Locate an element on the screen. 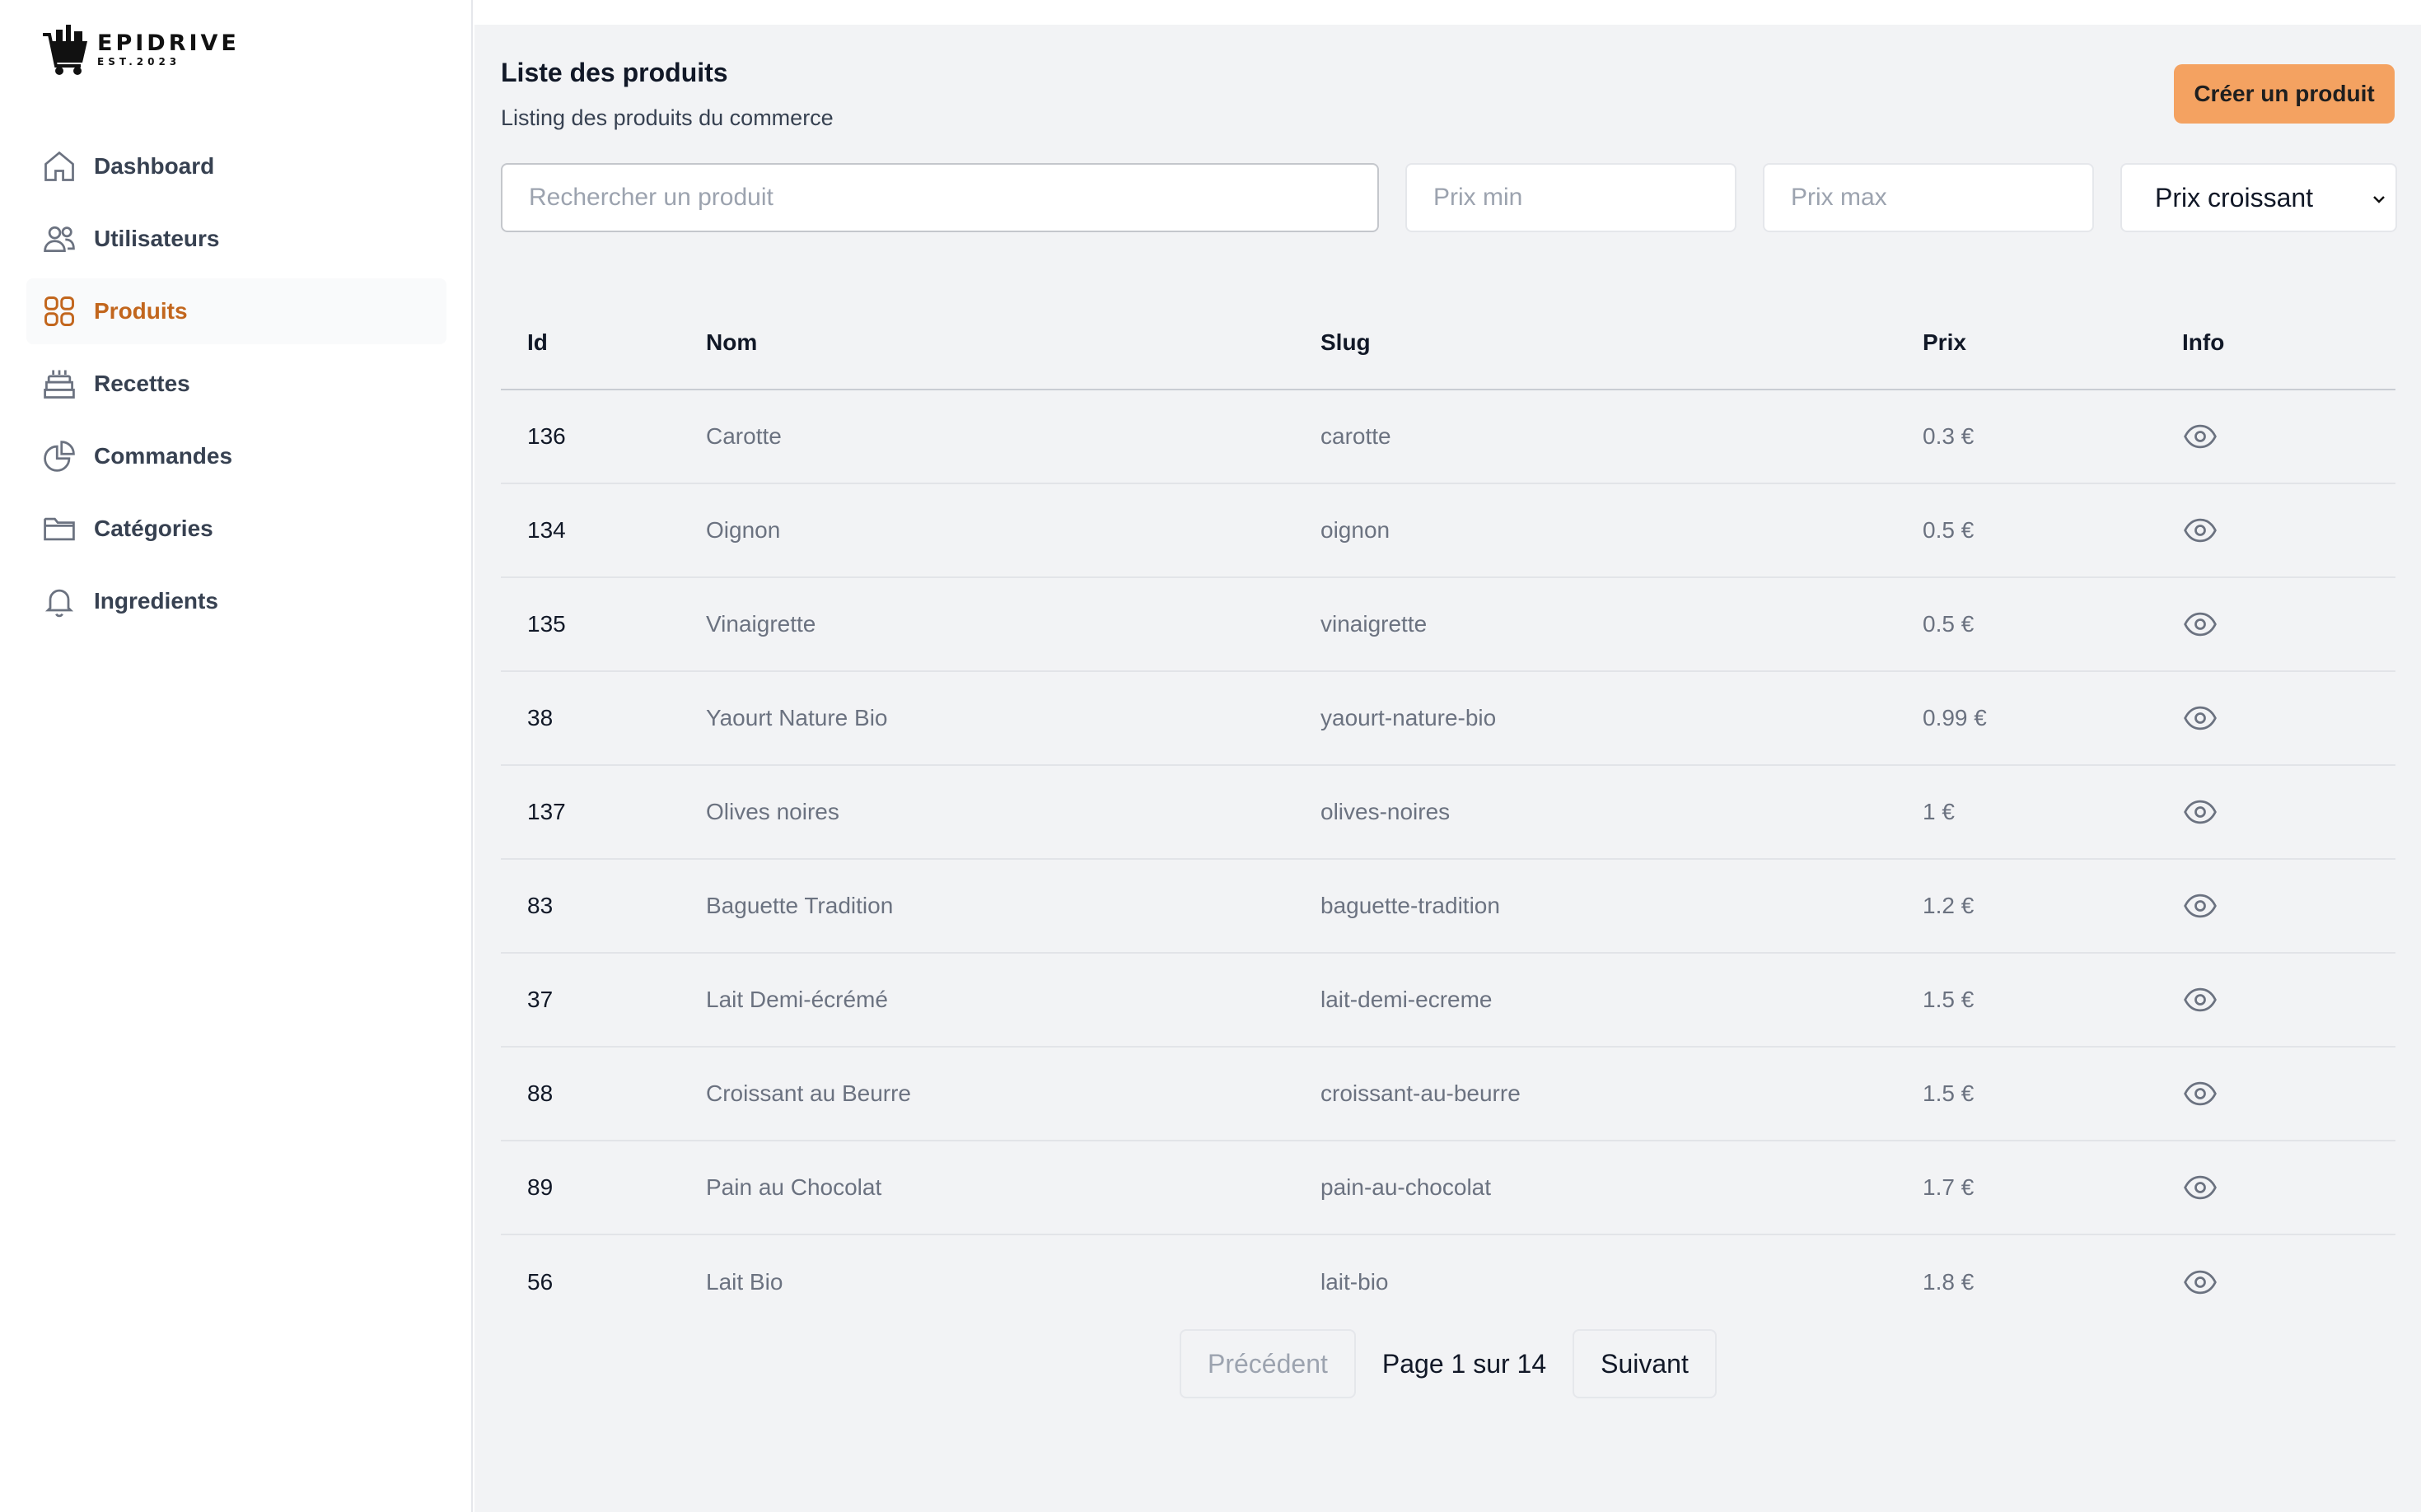  cell-slug: yaourt-nature-bio is located at coordinates (1408, 717).